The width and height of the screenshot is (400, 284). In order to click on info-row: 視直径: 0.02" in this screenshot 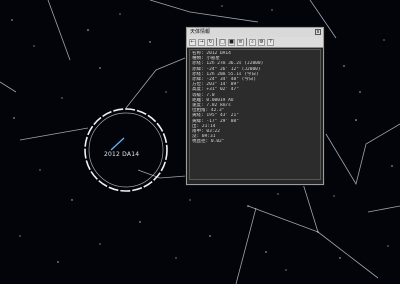, I will do `click(208, 142)`.